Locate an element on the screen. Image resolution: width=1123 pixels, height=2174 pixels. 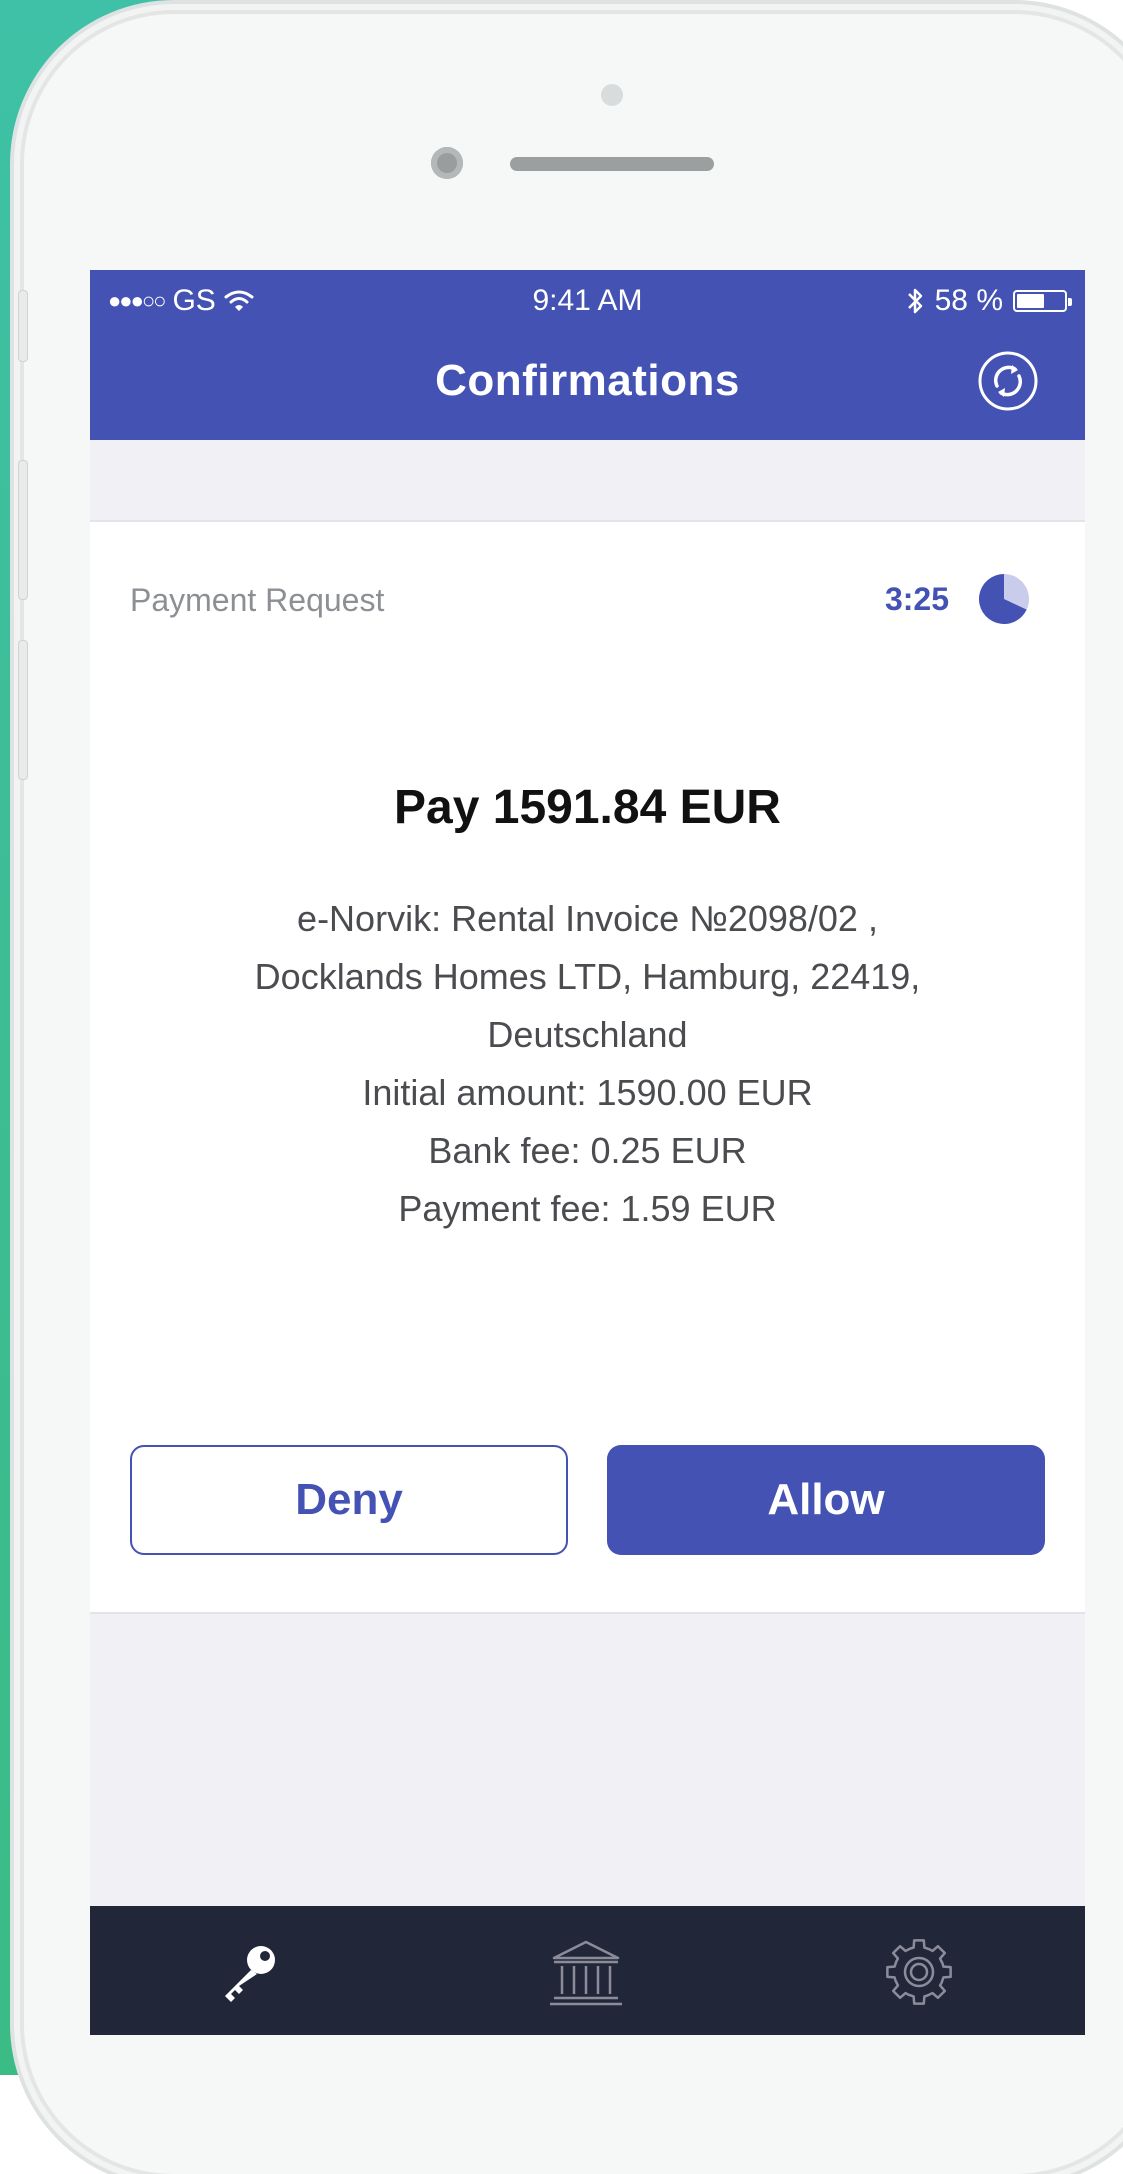
detail-line: Payment fee: 1.59 EUR is located at coordinates (587, 1208).